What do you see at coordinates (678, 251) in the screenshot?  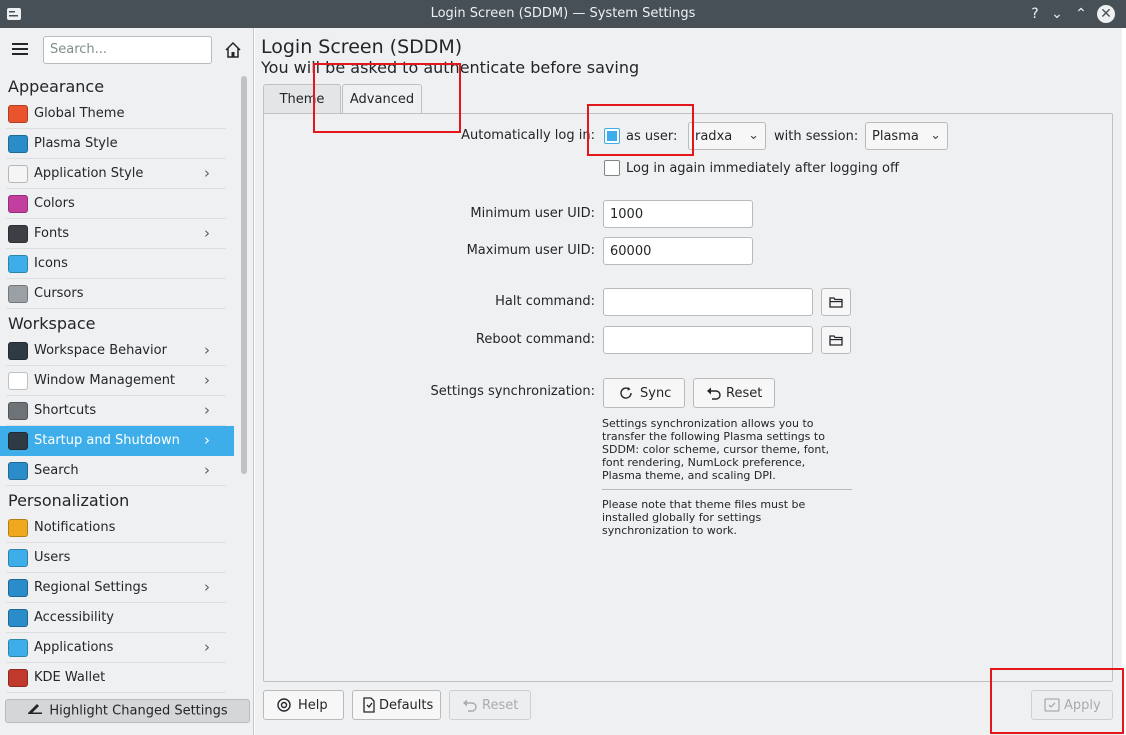 I see `max-uid-input: 60000` at bounding box center [678, 251].